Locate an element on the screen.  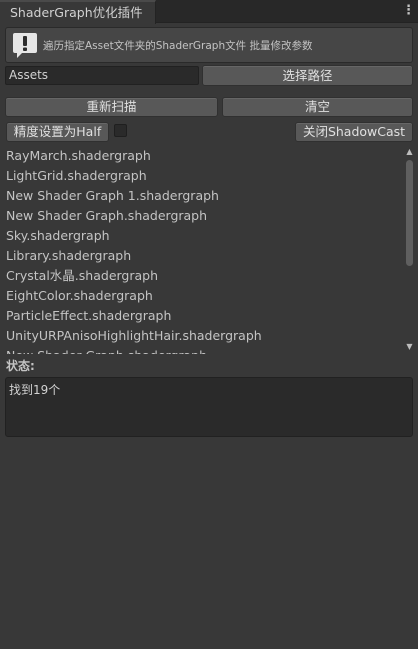
list-item: RayMarch.shadergraph is located at coordinates (78, 156).